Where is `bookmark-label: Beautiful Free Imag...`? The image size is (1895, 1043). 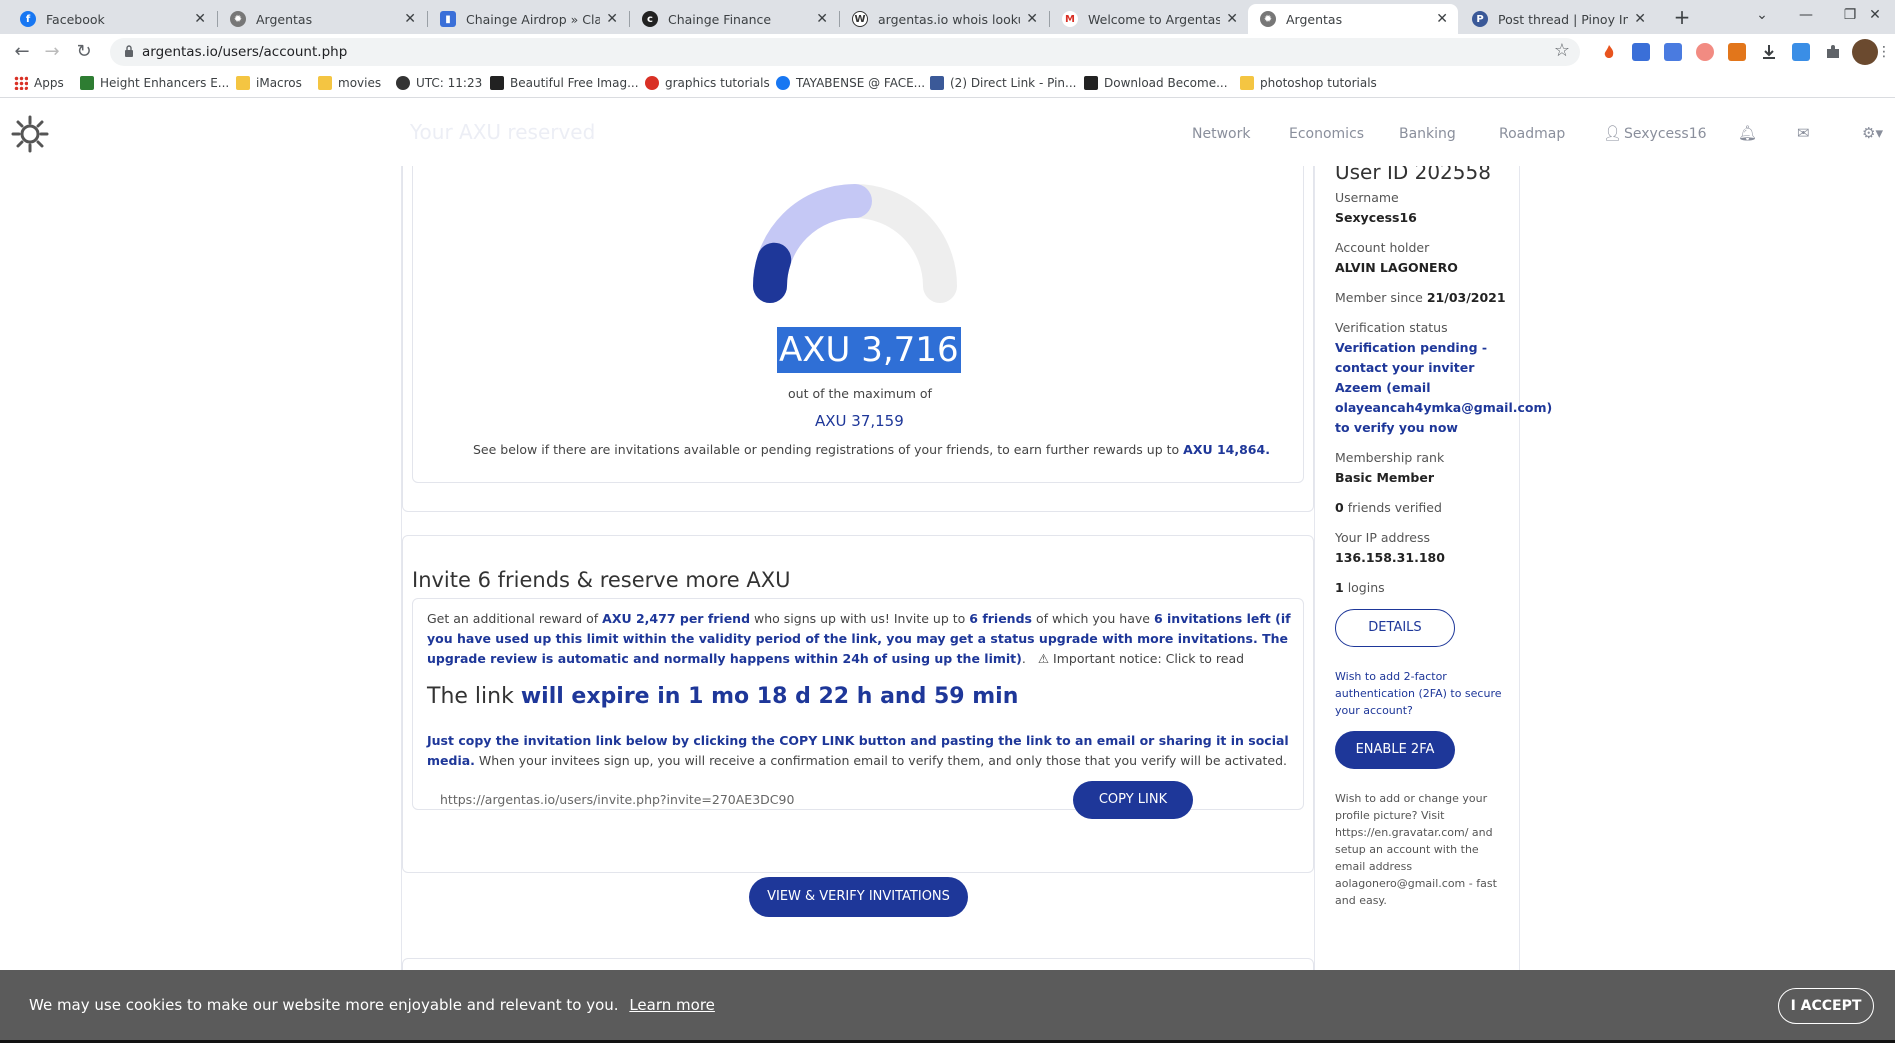
bookmark-label: Beautiful Free Imag... is located at coordinates (574, 83).